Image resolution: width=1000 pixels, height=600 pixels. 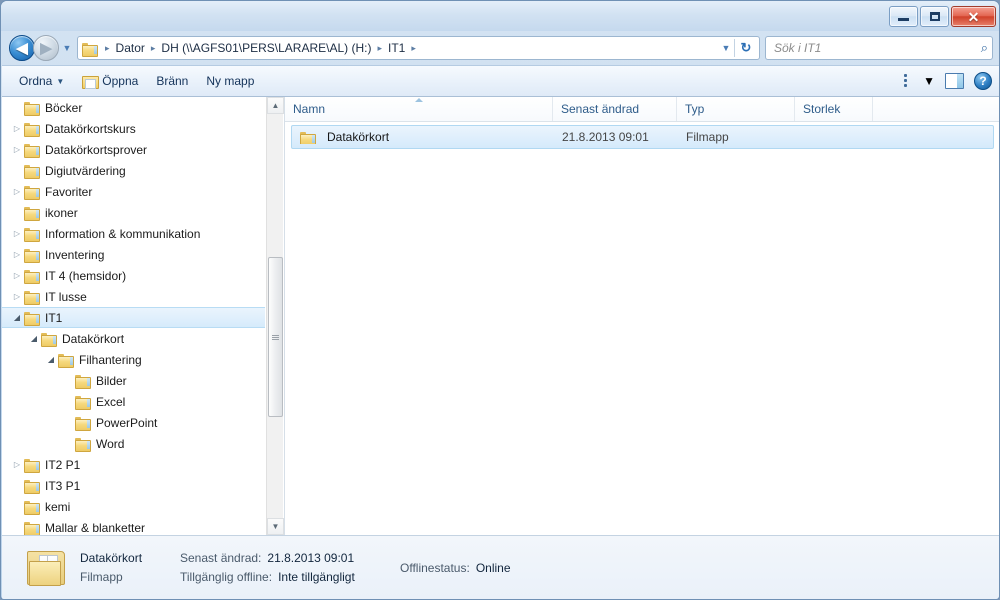 What do you see at coordinates (934, 16) in the screenshot?
I see `maximize-button` at bounding box center [934, 16].